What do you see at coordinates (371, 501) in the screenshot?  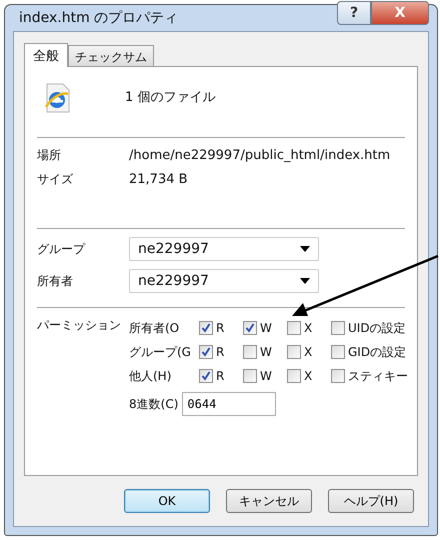 I see `dialog-button: ヘルプ(H)` at bounding box center [371, 501].